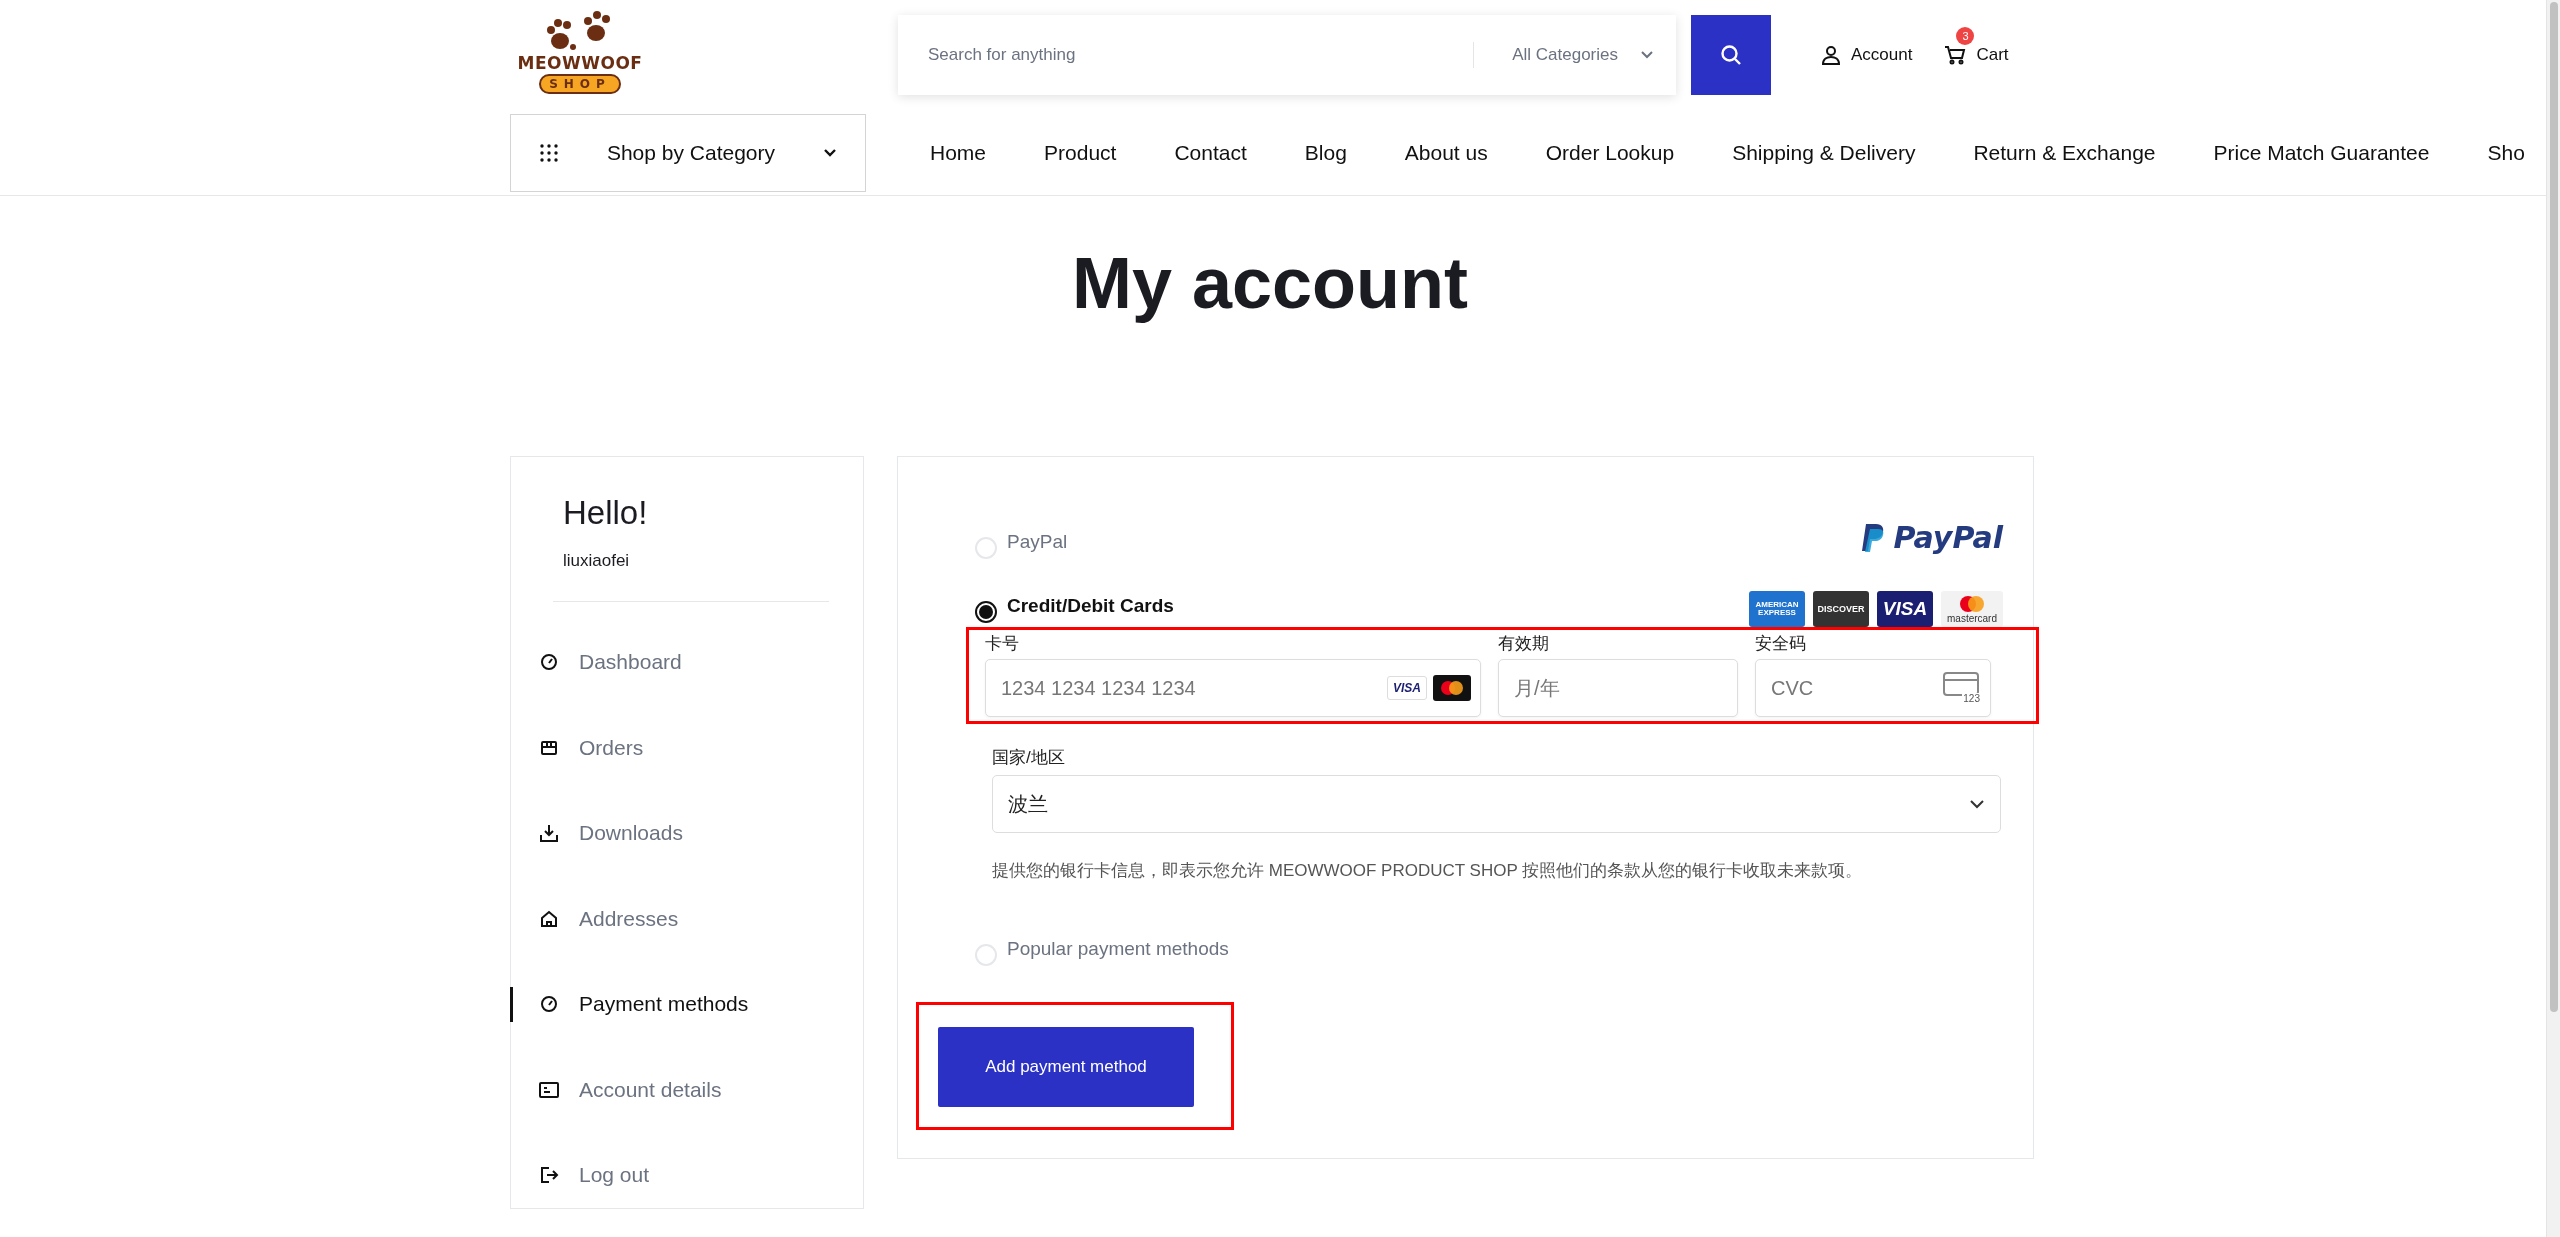  Describe the element at coordinates (1446, 152) in the screenshot. I see `nav-link: About us` at that location.